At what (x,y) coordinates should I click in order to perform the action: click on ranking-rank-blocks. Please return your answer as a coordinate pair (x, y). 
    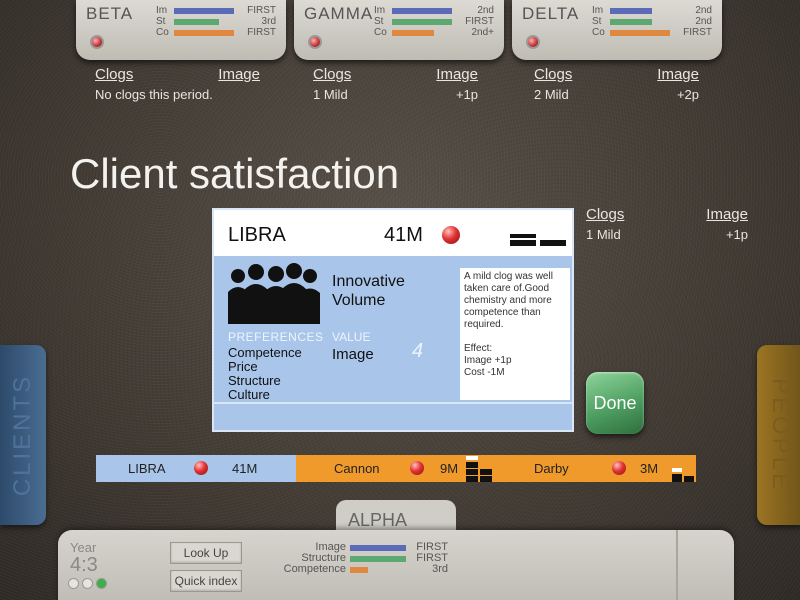
    Looking at the image, I should click on (684, 468).